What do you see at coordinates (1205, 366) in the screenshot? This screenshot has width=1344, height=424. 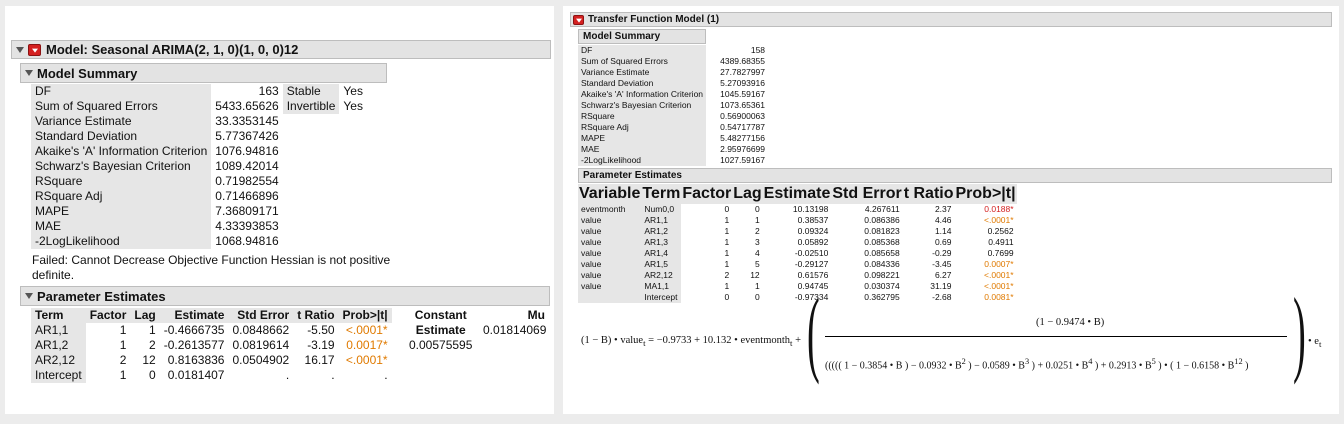 I see `seasonal-term: 1 − 0.6158 • B` at bounding box center [1205, 366].